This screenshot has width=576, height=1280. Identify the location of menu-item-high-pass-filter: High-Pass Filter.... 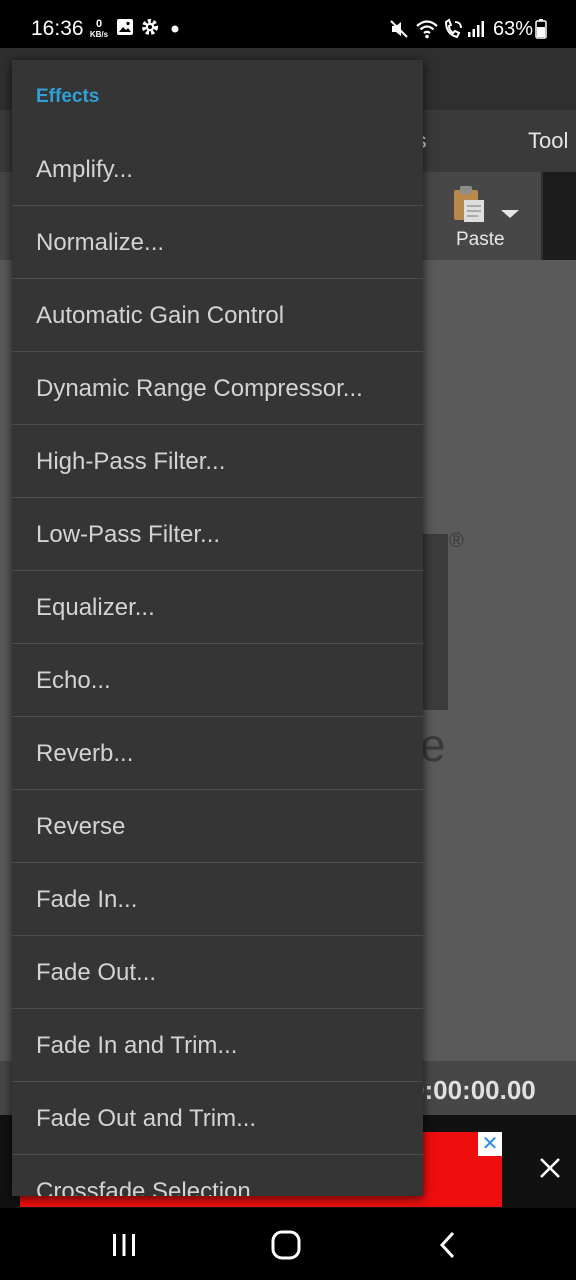
(217, 461).